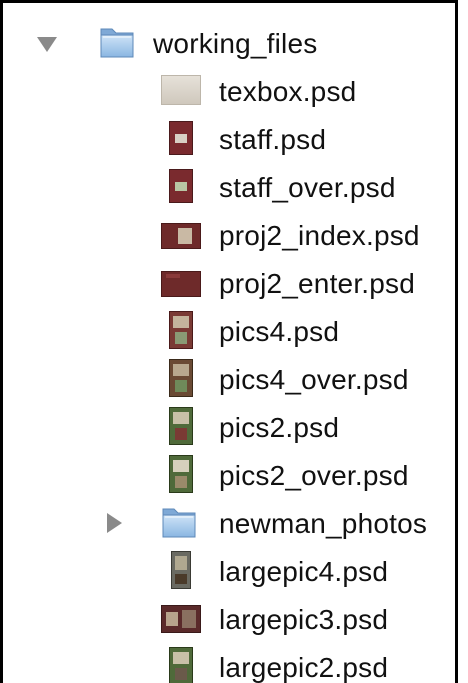 This screenshot has width=468, height=683. I want to click on tree-row-file: texbox.psd, so click(229, 91).